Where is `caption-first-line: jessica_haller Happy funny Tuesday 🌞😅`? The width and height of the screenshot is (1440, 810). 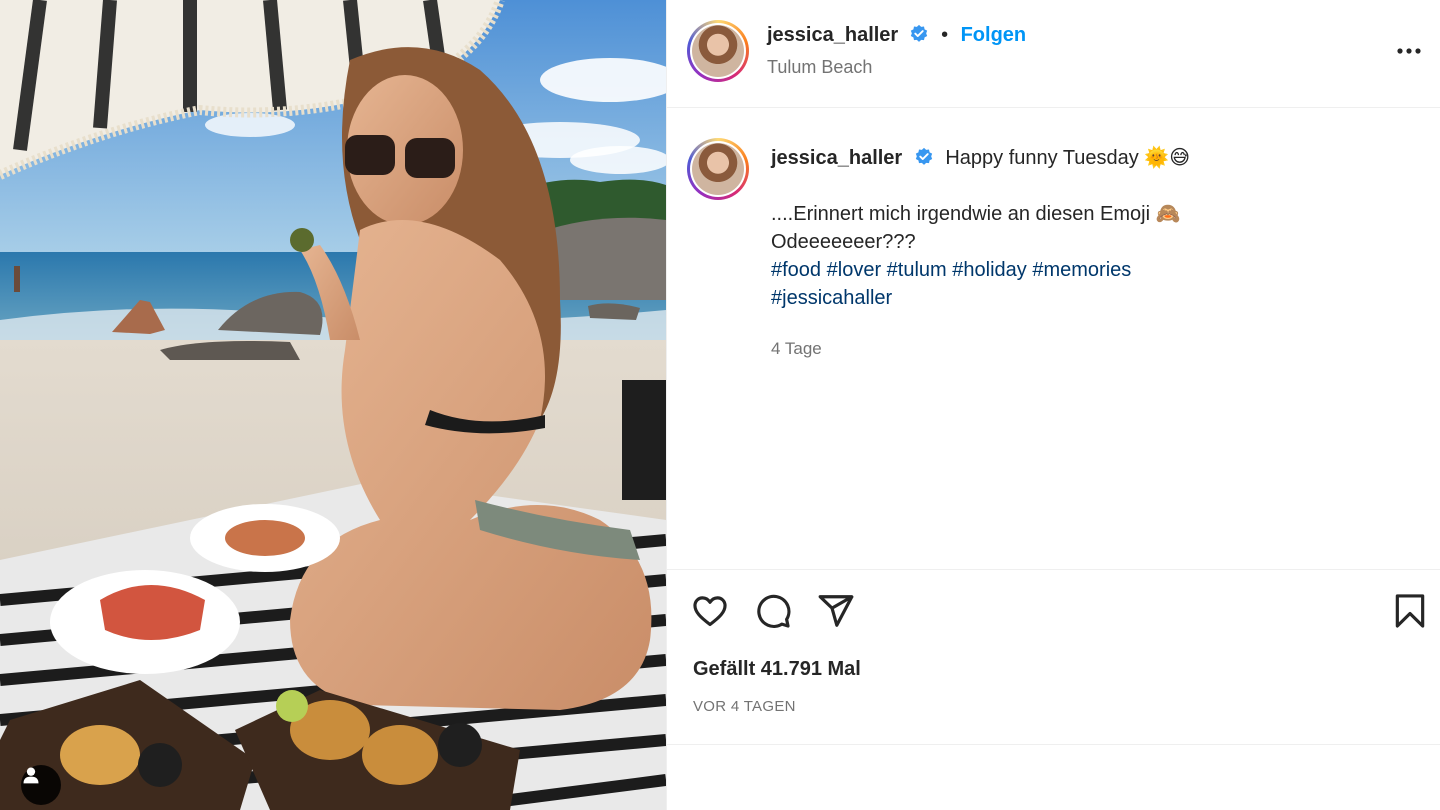 caption-first-line: jessica_haller Happy funny Tuesday 🌞😅 is located at coordinates (980, 158).